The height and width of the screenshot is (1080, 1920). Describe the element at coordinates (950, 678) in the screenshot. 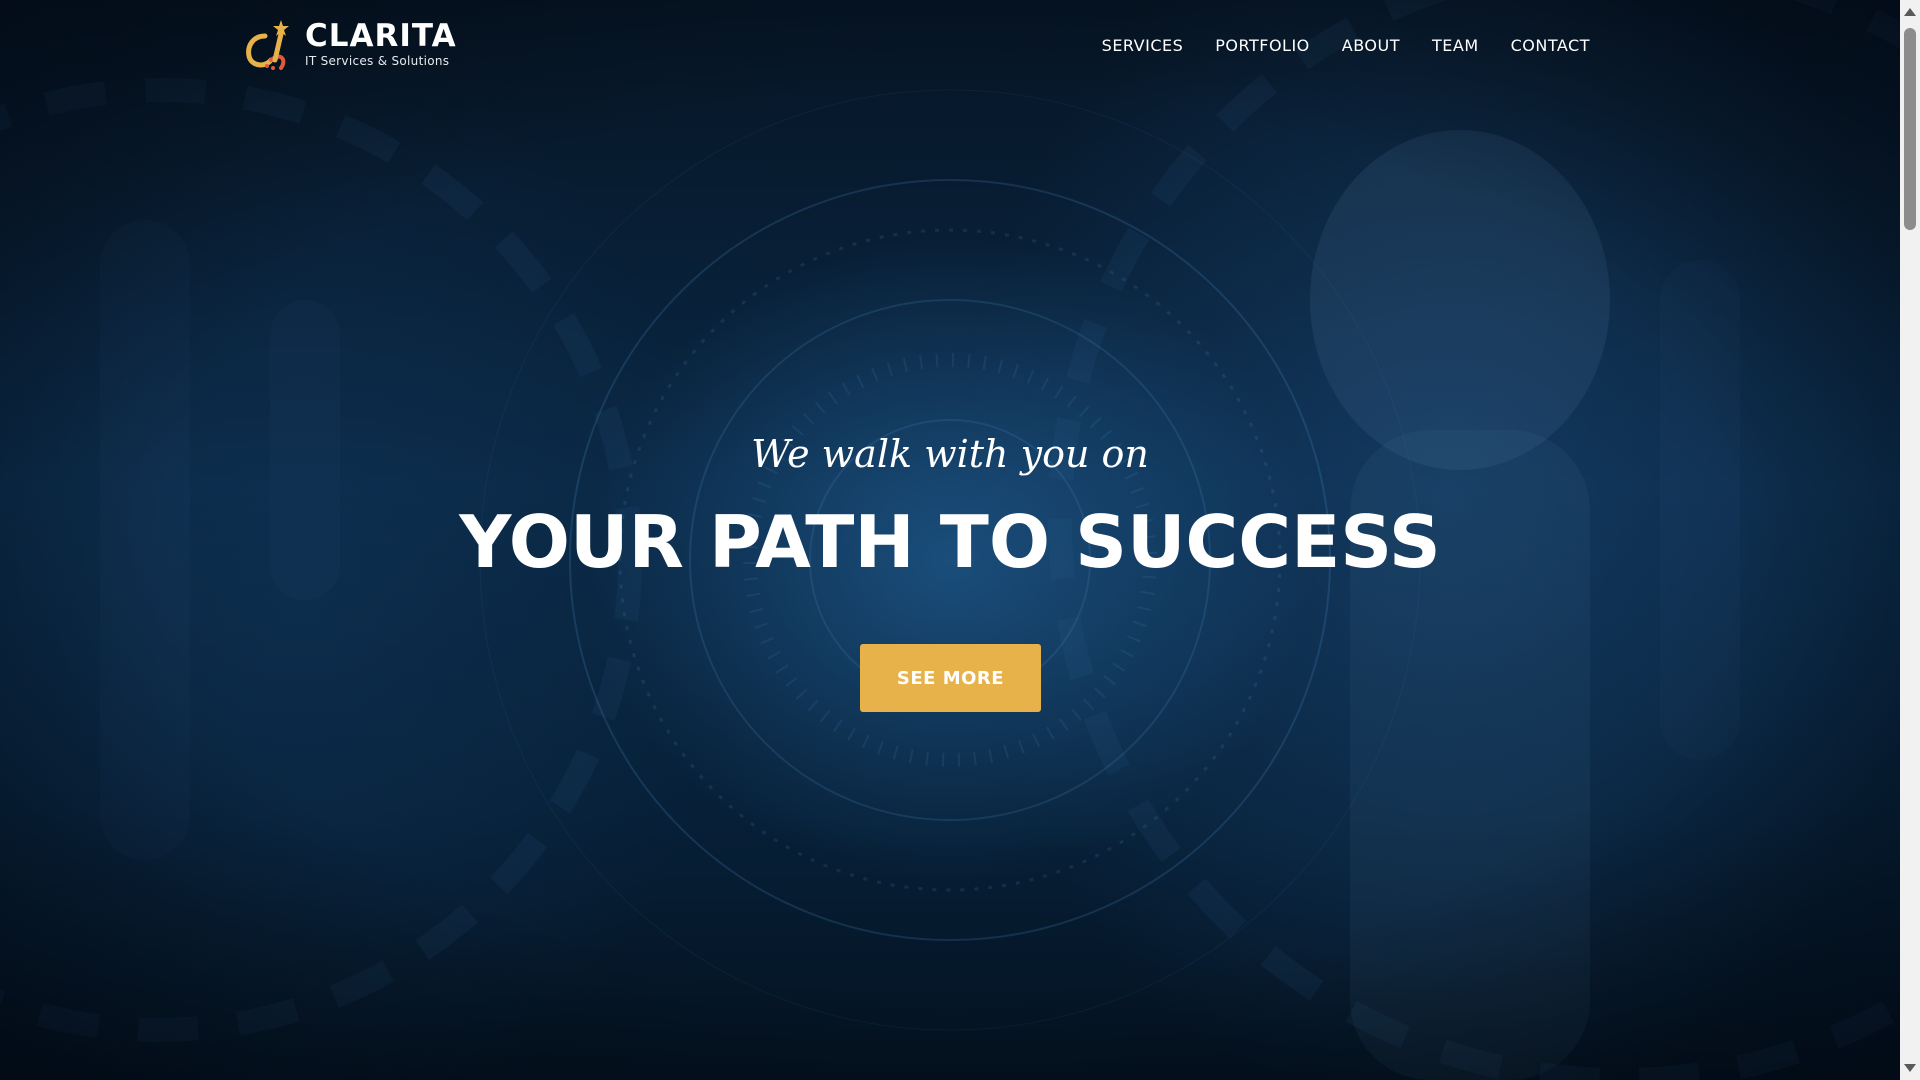

I see `see-more-button: SEE MORE` at that location.